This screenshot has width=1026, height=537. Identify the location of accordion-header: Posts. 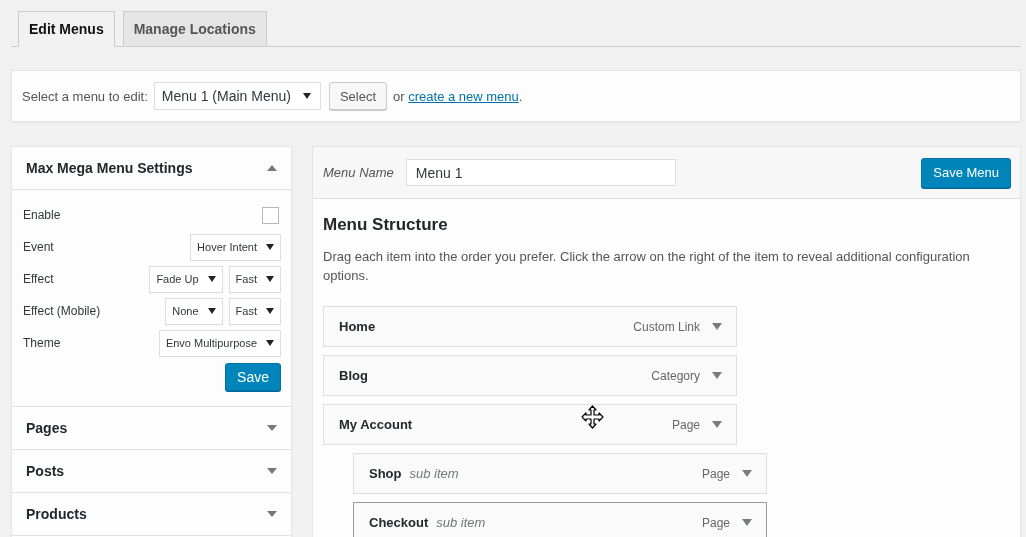
(151, 471).